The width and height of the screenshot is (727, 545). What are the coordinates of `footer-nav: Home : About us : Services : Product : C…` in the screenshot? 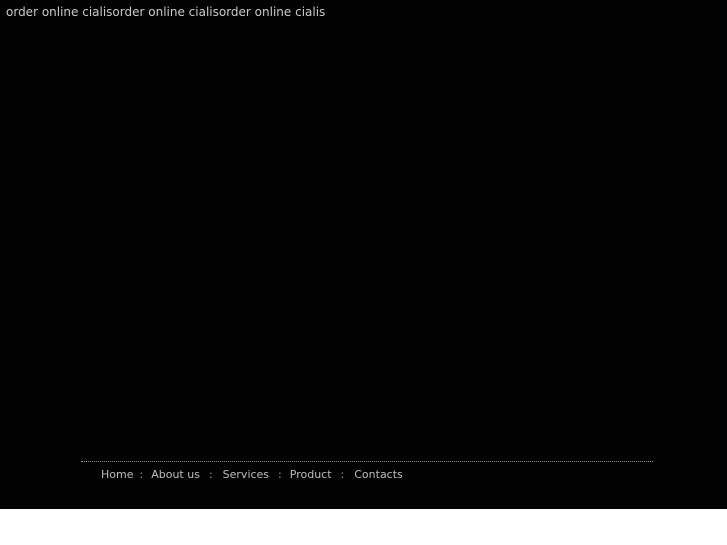 It's located at (252, 474).